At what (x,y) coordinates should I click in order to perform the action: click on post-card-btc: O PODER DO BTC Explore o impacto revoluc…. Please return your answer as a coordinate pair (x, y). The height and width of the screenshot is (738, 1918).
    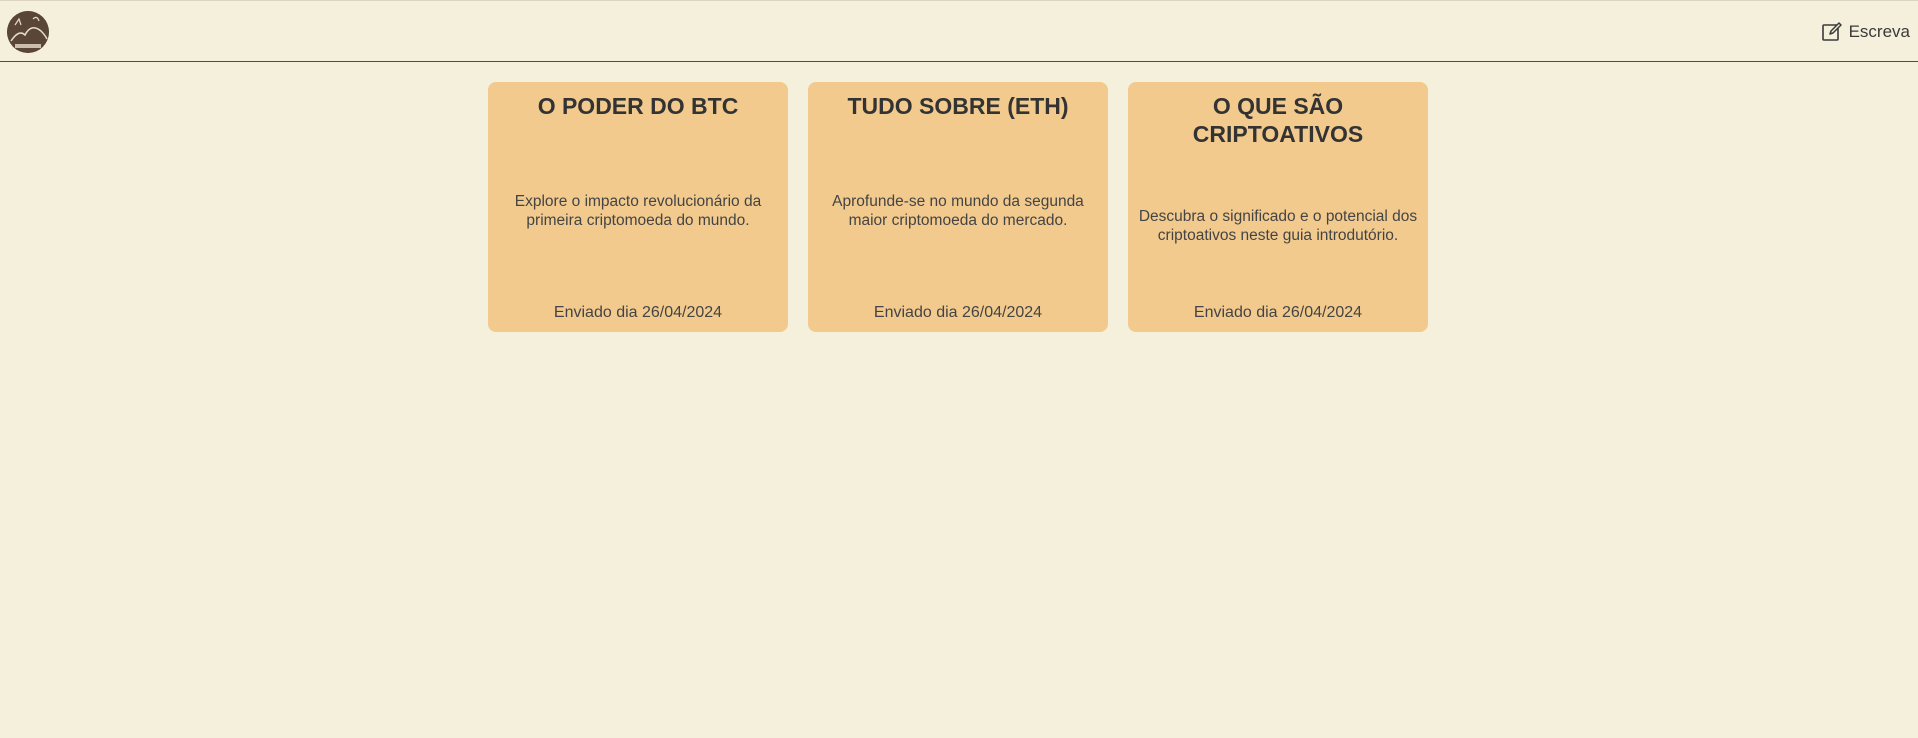
    Looking at the image, I should click on (638, 207).